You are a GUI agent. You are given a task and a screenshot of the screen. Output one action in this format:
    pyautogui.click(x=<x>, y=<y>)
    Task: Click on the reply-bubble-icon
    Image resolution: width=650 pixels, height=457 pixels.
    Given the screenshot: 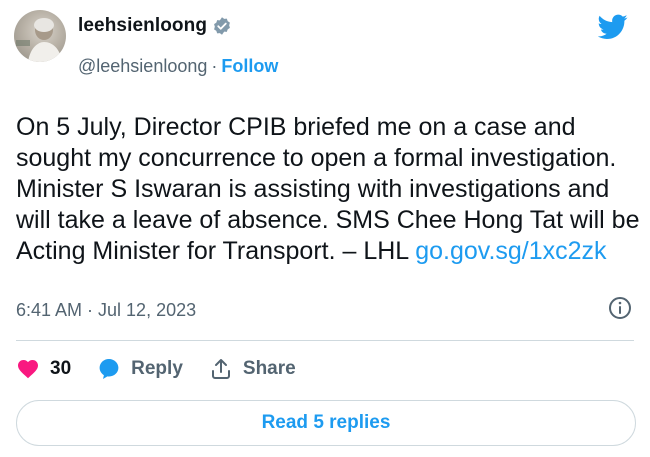 What is the action you would take?
    pyautogui.click(x=109, y=369)
    